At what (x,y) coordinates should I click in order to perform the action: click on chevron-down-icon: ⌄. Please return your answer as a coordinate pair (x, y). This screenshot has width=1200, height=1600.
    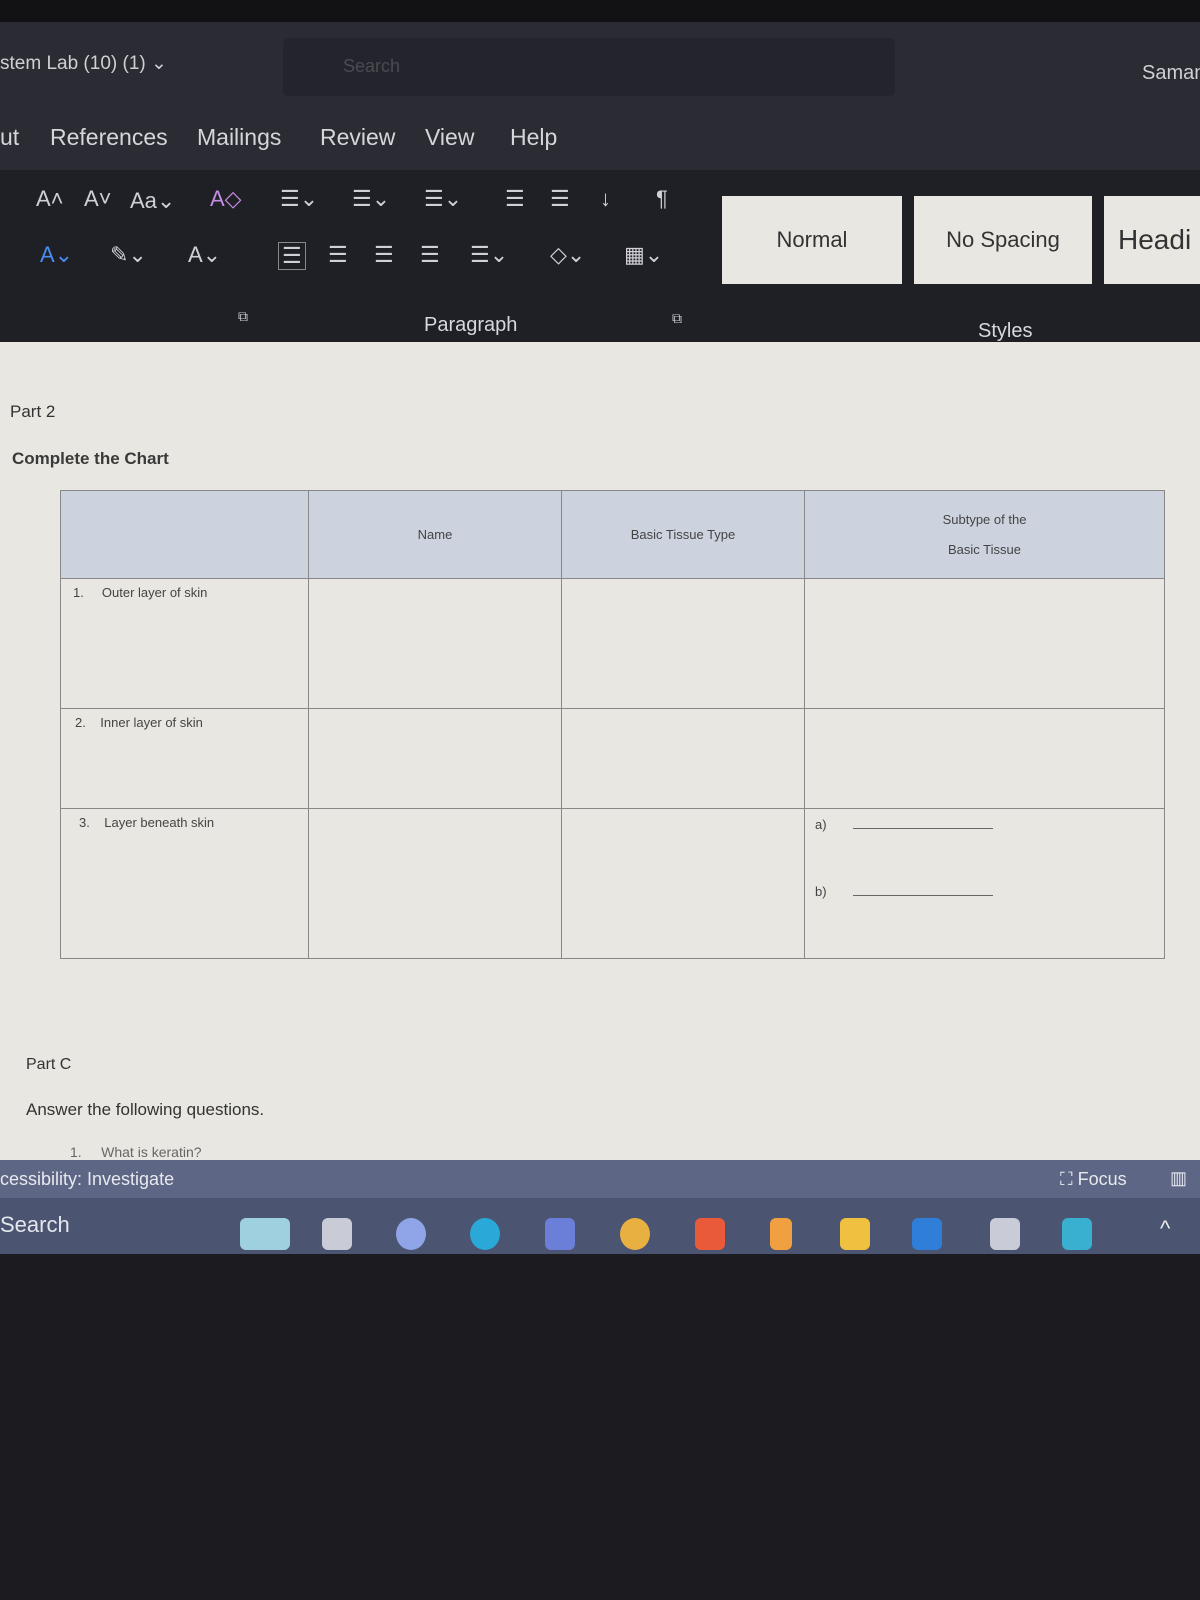
    Looking at the image, I should click on (159, 63).